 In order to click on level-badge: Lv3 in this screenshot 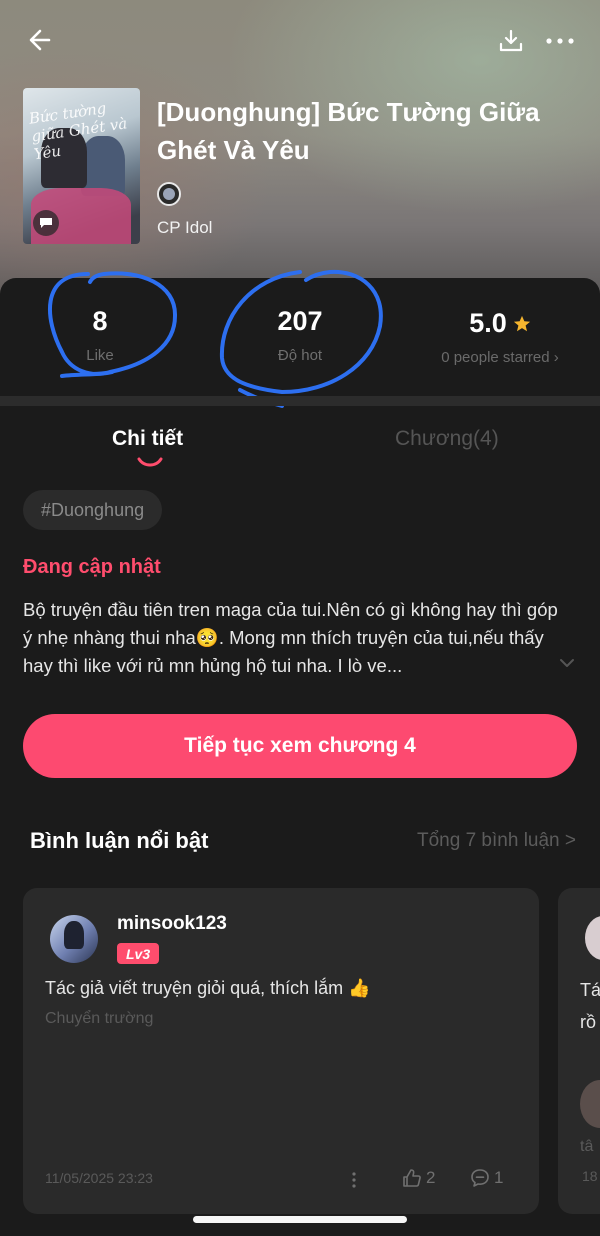, I will do `click(138, 953)`.